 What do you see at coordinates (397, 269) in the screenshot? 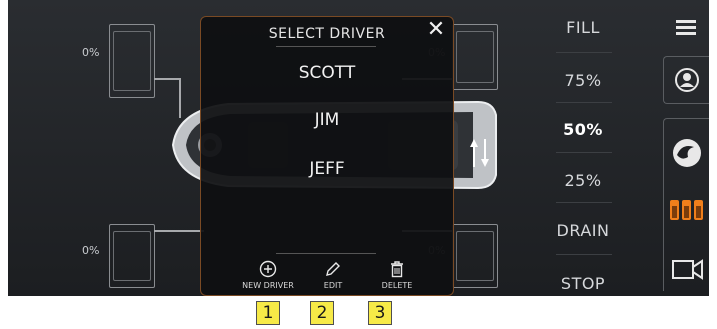
I see `trash-icon` at bounding box center [397, 269].